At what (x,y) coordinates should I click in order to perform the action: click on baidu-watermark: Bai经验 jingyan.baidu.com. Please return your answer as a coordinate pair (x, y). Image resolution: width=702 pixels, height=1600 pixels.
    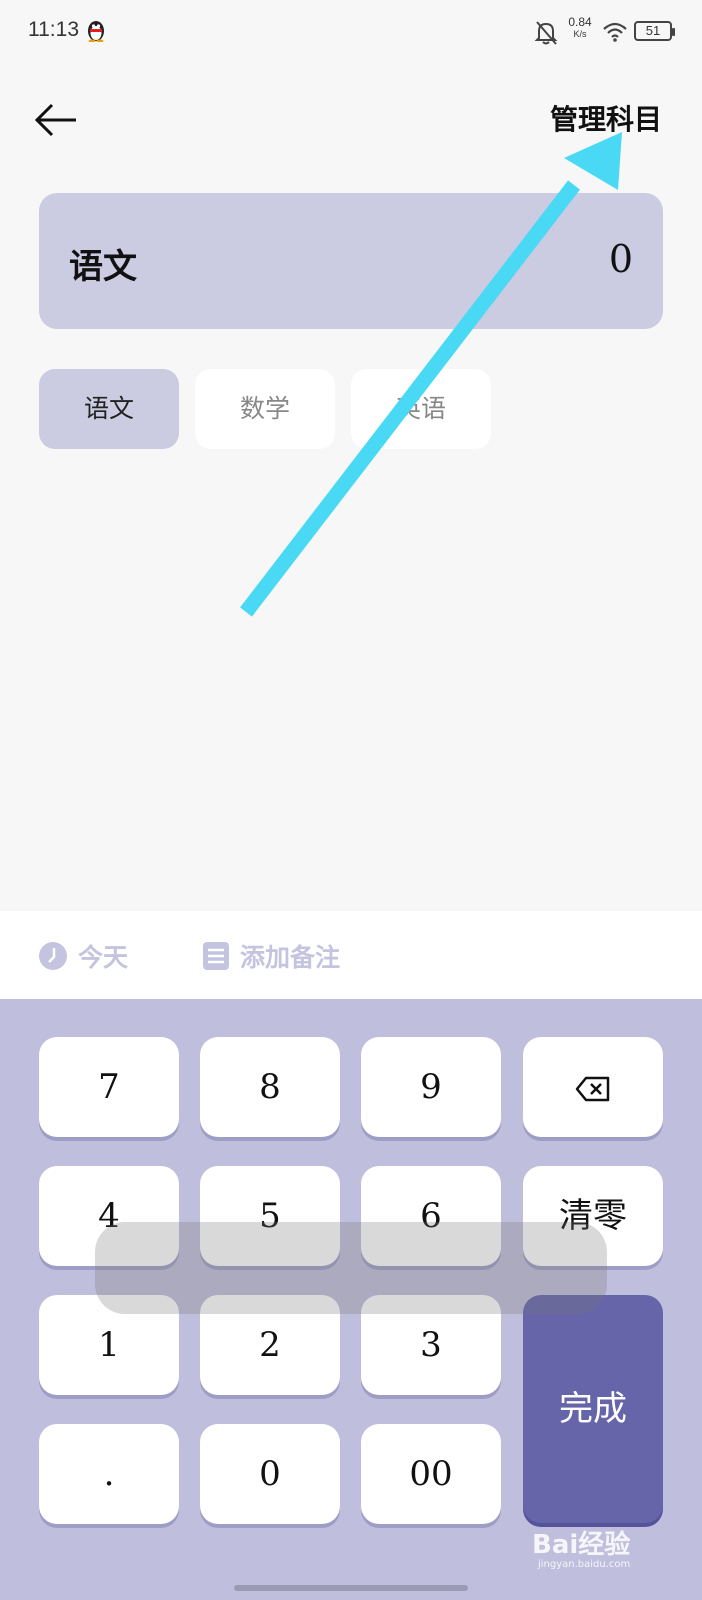
    Looking at the image, I should click on (581, 1547).